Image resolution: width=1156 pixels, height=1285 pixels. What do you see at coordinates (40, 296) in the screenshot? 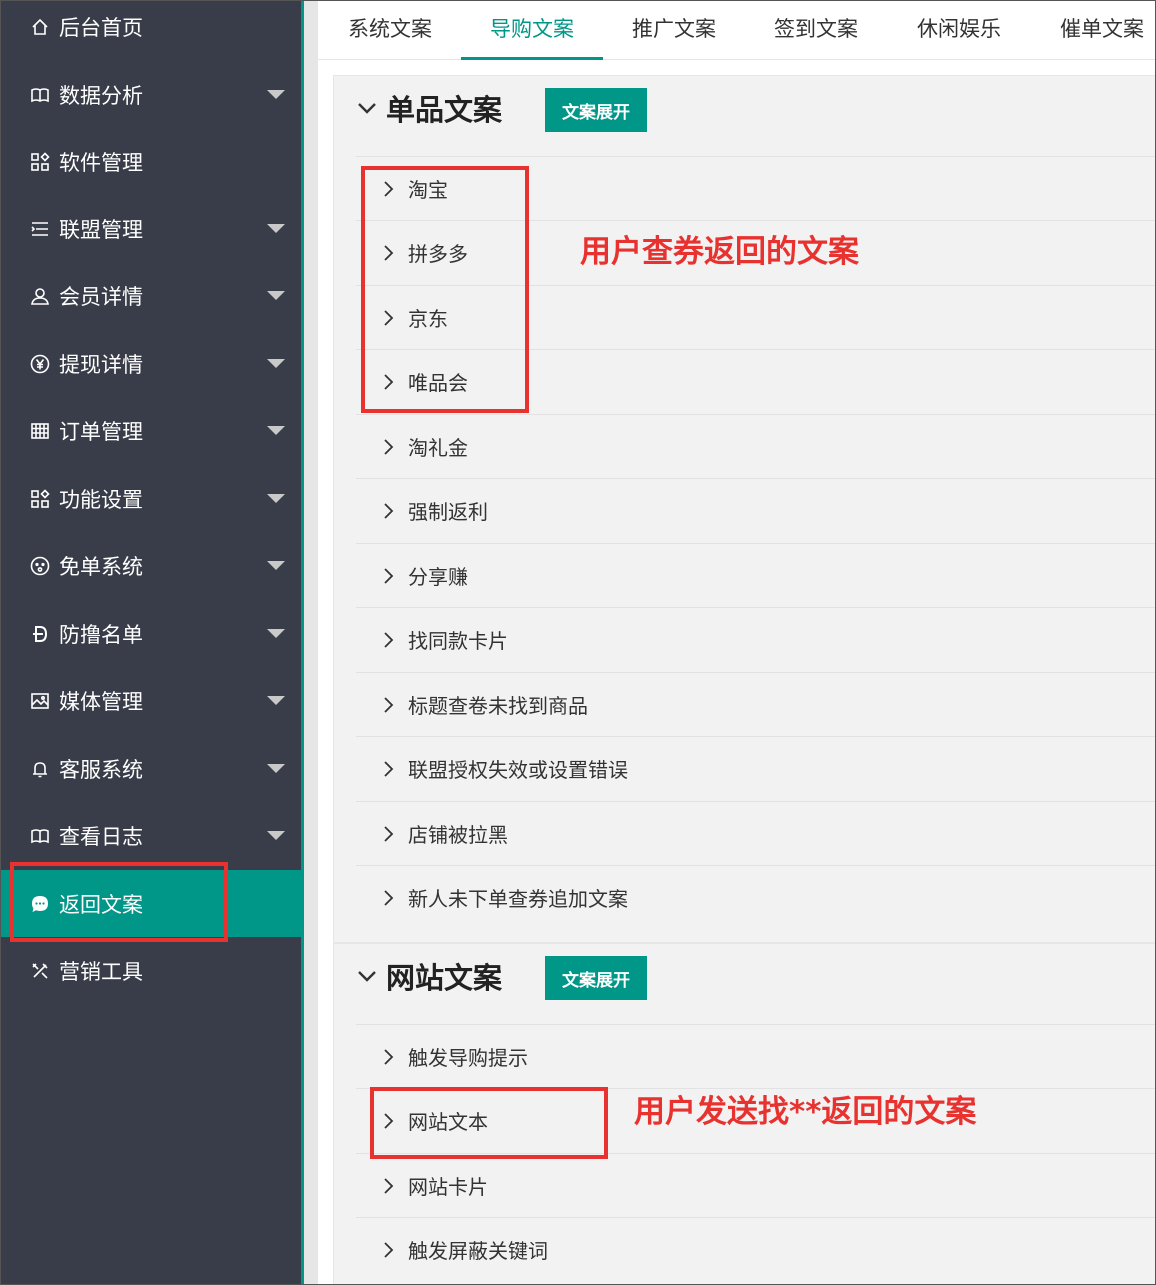
I see `user-icon` at bounding box center [40, 296].